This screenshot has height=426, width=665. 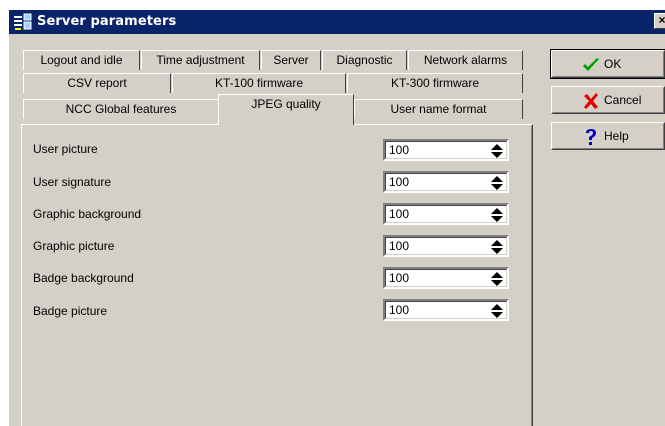 I want to click on close-button: ×, so click(x=659, y=21).